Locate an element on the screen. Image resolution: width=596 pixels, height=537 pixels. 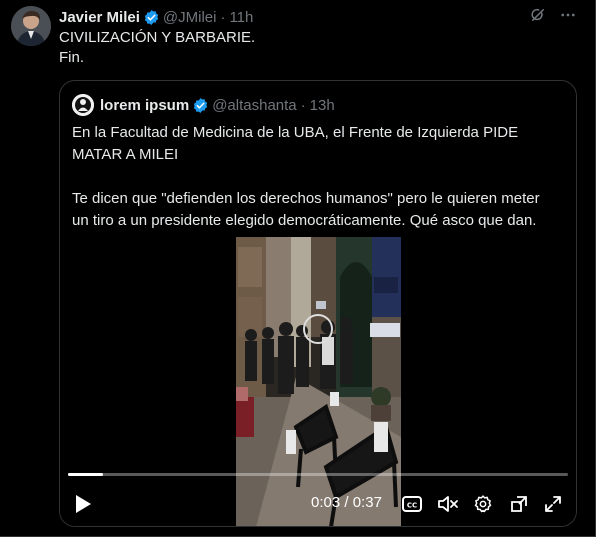
video-frame is located at coordinates (318, 381).